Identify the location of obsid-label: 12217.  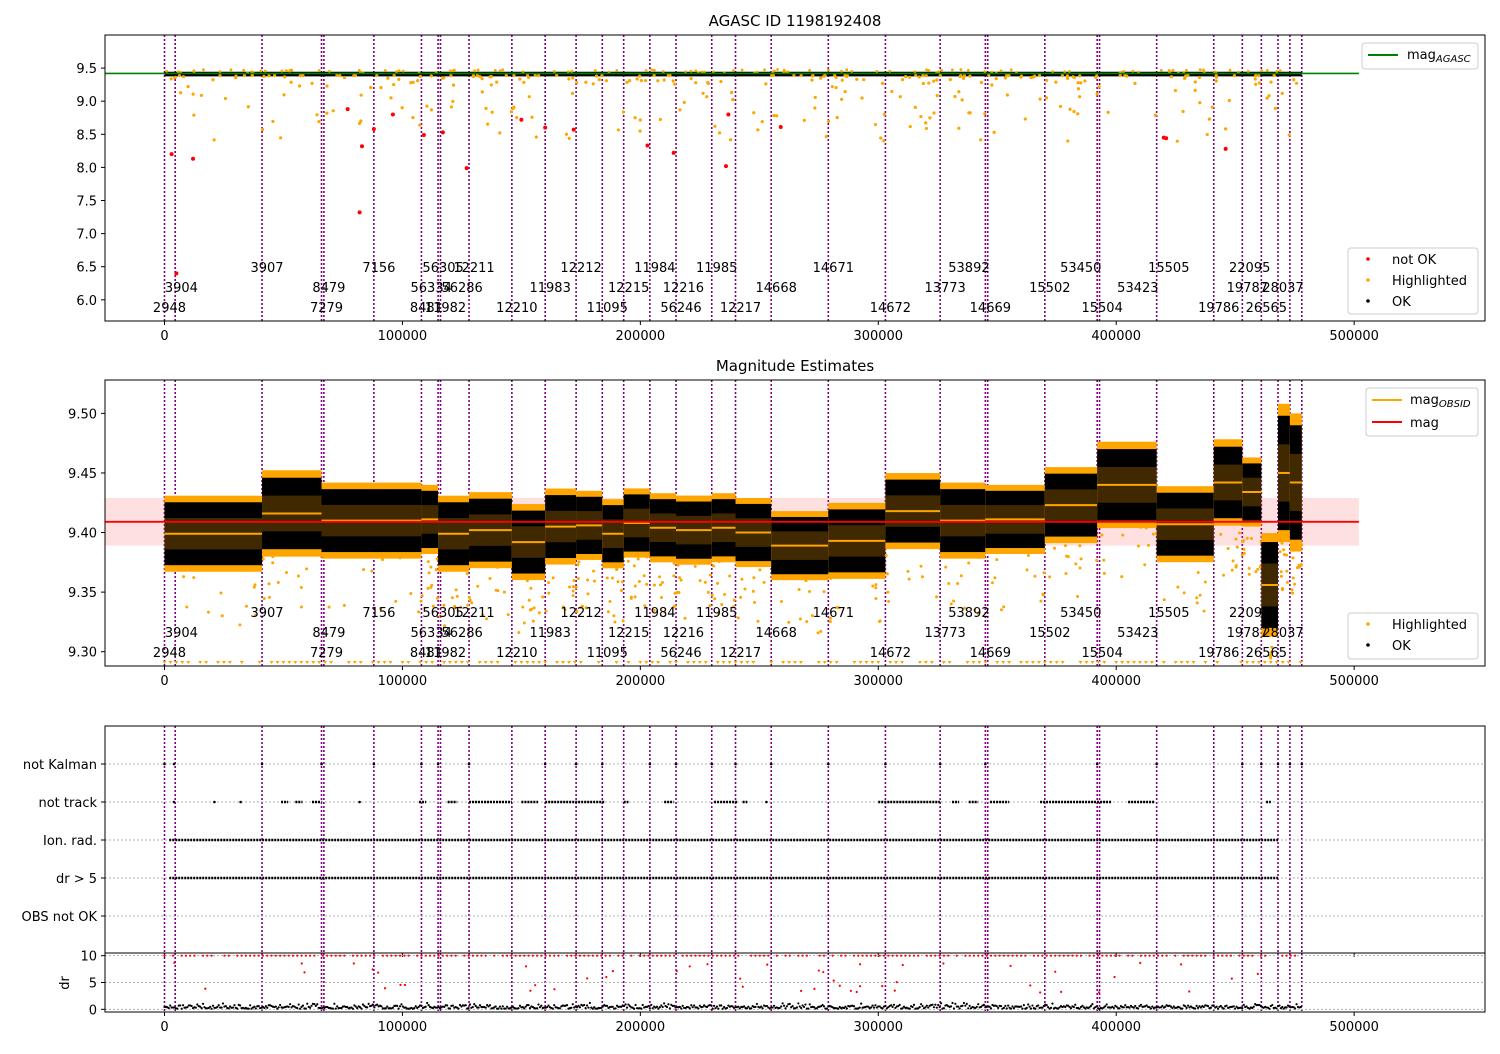
(740, 653).